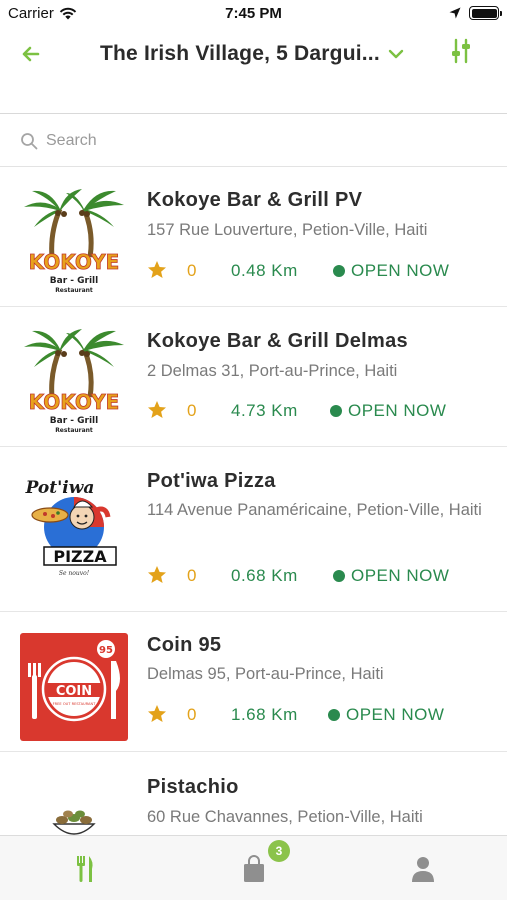  What do you see at coordinates (455, 13) in the screenshot?
I see `location-arrow-icon` at bounding box center [455, 13].